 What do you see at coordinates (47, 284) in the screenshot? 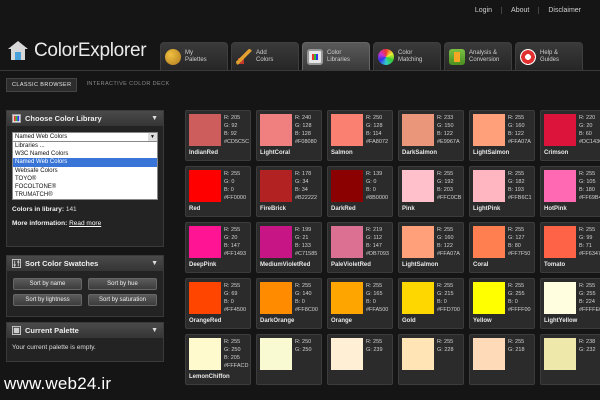
I see `sort-by-name-button: Sort by name` at bounding box center [47, 284].